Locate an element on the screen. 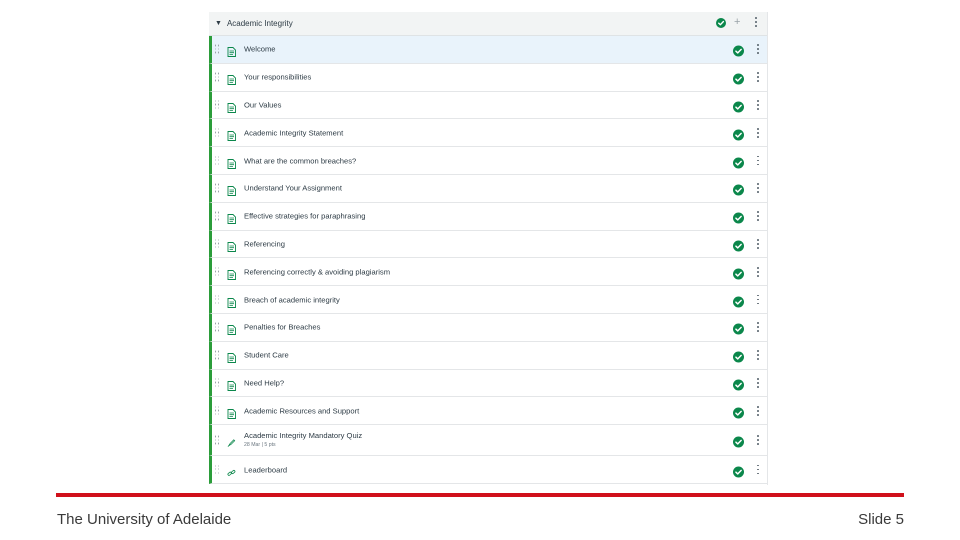 Image resolution: width=960 pixels, height=540 pixels. module-item: Academic Resources and Support is located at coordinates (488, 411).